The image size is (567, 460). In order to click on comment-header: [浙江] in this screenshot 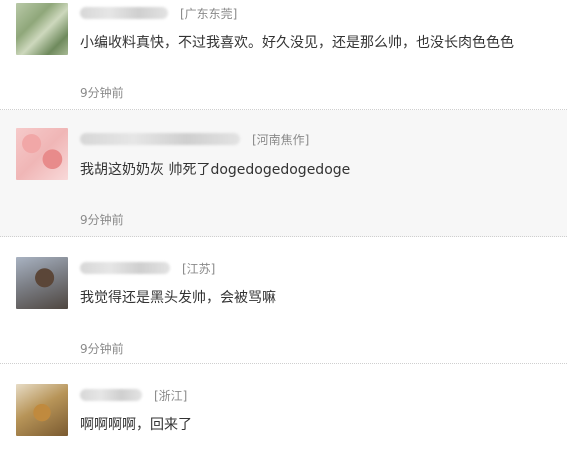, I will do `click(133, 395)`.